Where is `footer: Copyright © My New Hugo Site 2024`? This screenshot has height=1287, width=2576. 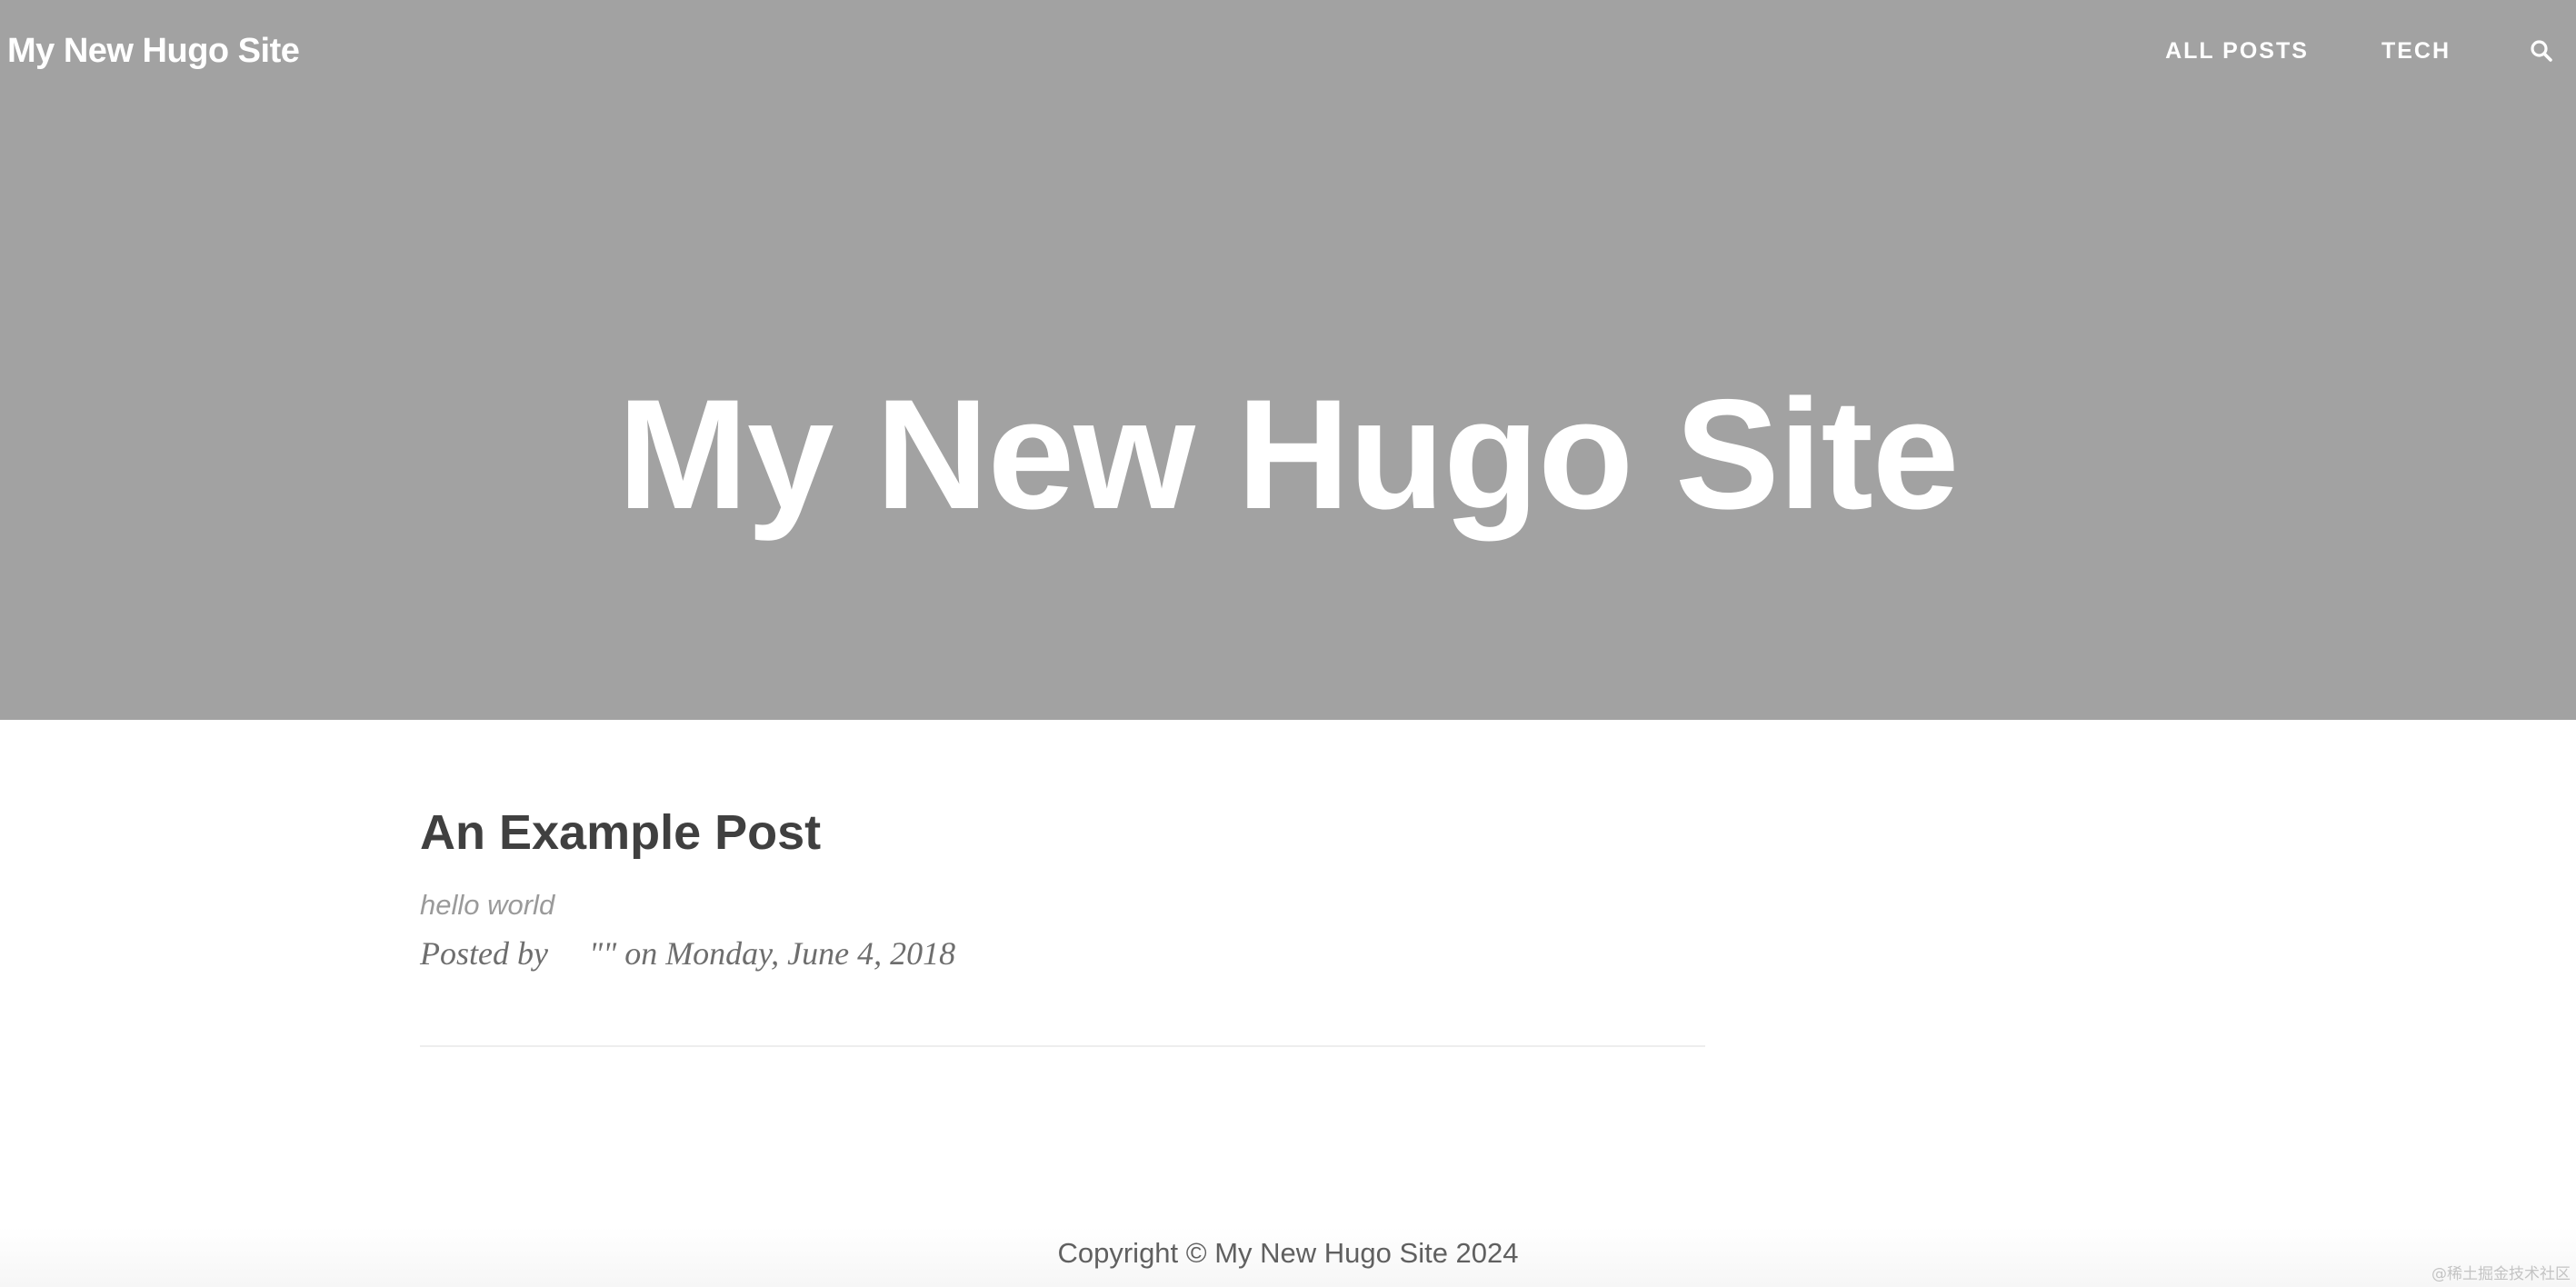
footer: Copyright © My New Hugo Site 2024 is located at coordinates (1288, 1257).